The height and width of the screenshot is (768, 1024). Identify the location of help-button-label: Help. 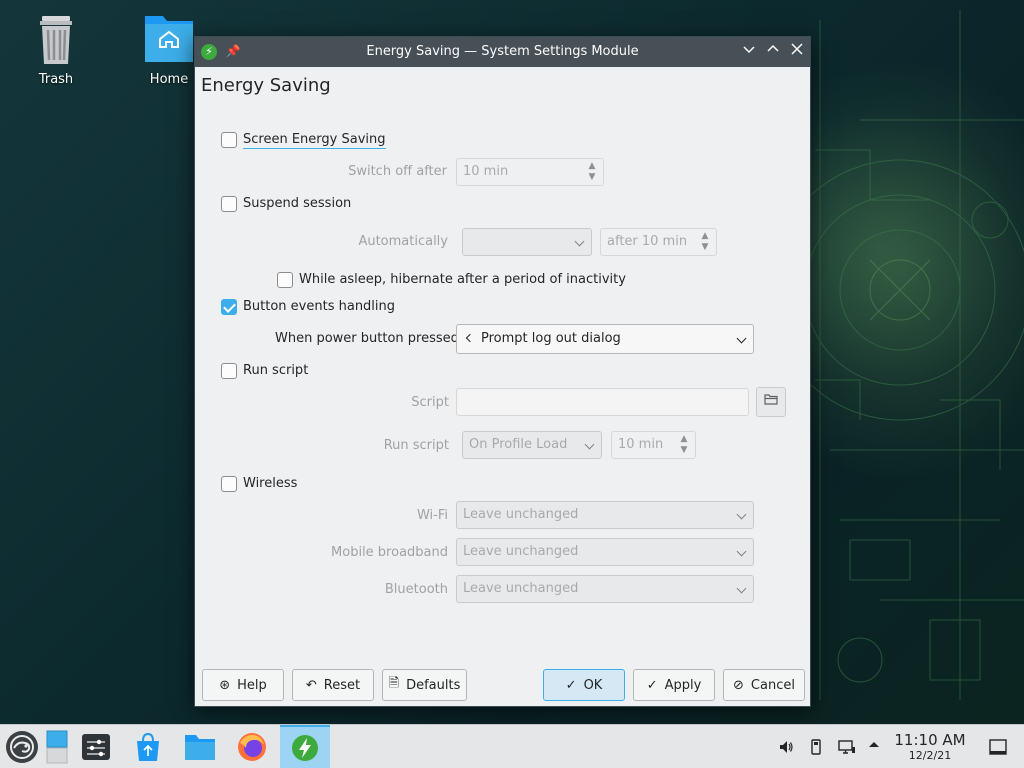
(252, 685).